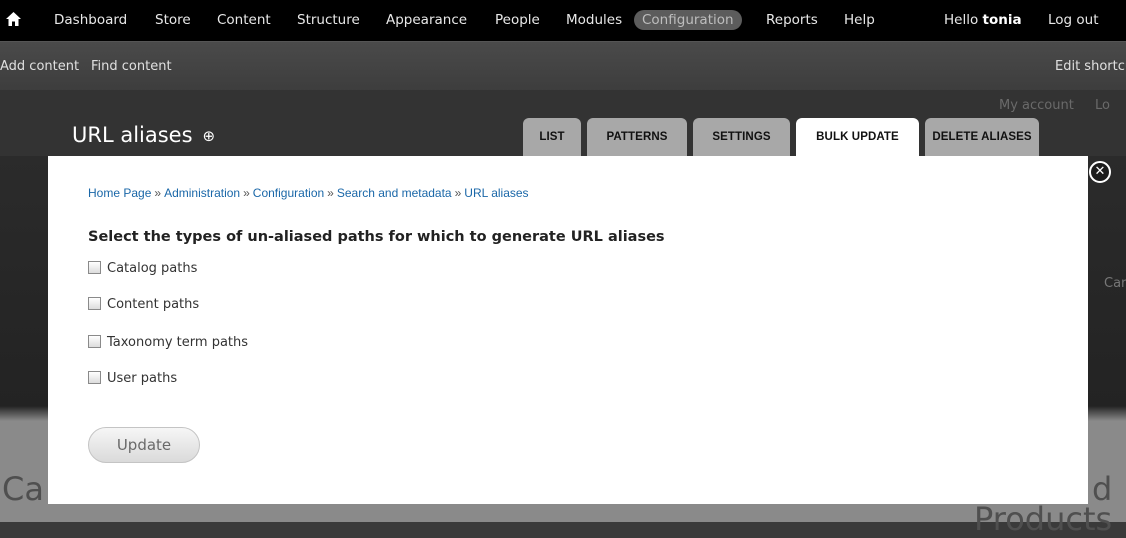 The image size is (1126, 538). Describe the element at coordinates (1100, 172) in the screenshot. I see `close-icon: ✕` at that location.